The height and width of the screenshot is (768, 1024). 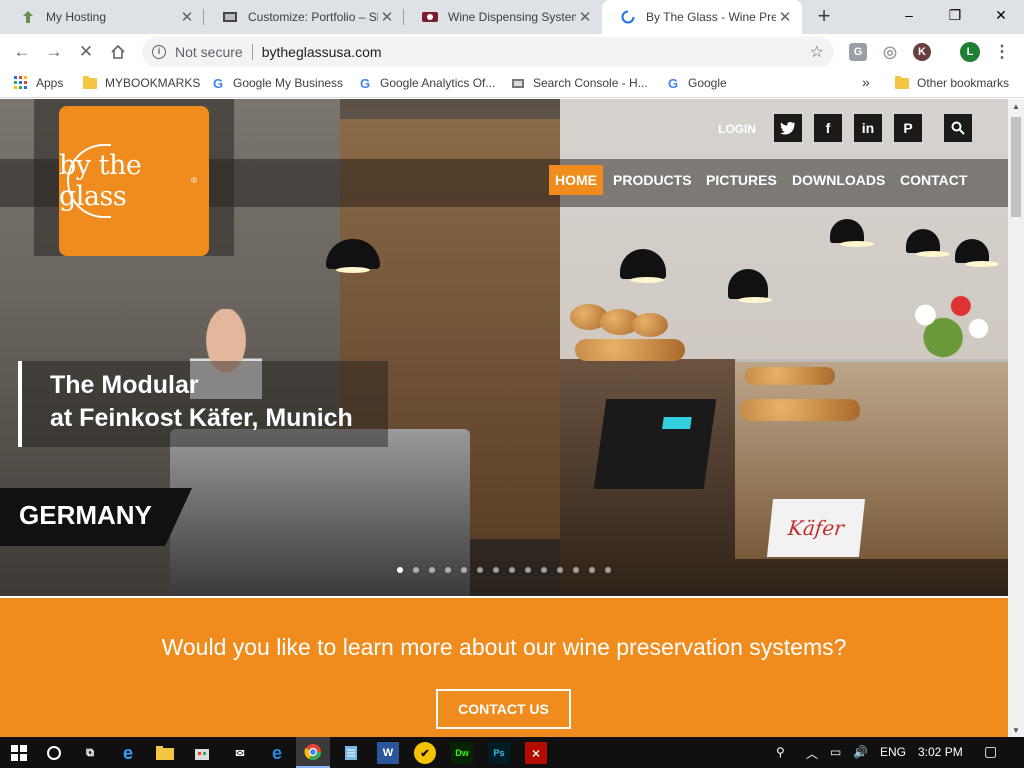 What do you see at coordinates (780, 752) in the screenshot?
I see `people-icon: ⚲` at bounding box center [780, 752].